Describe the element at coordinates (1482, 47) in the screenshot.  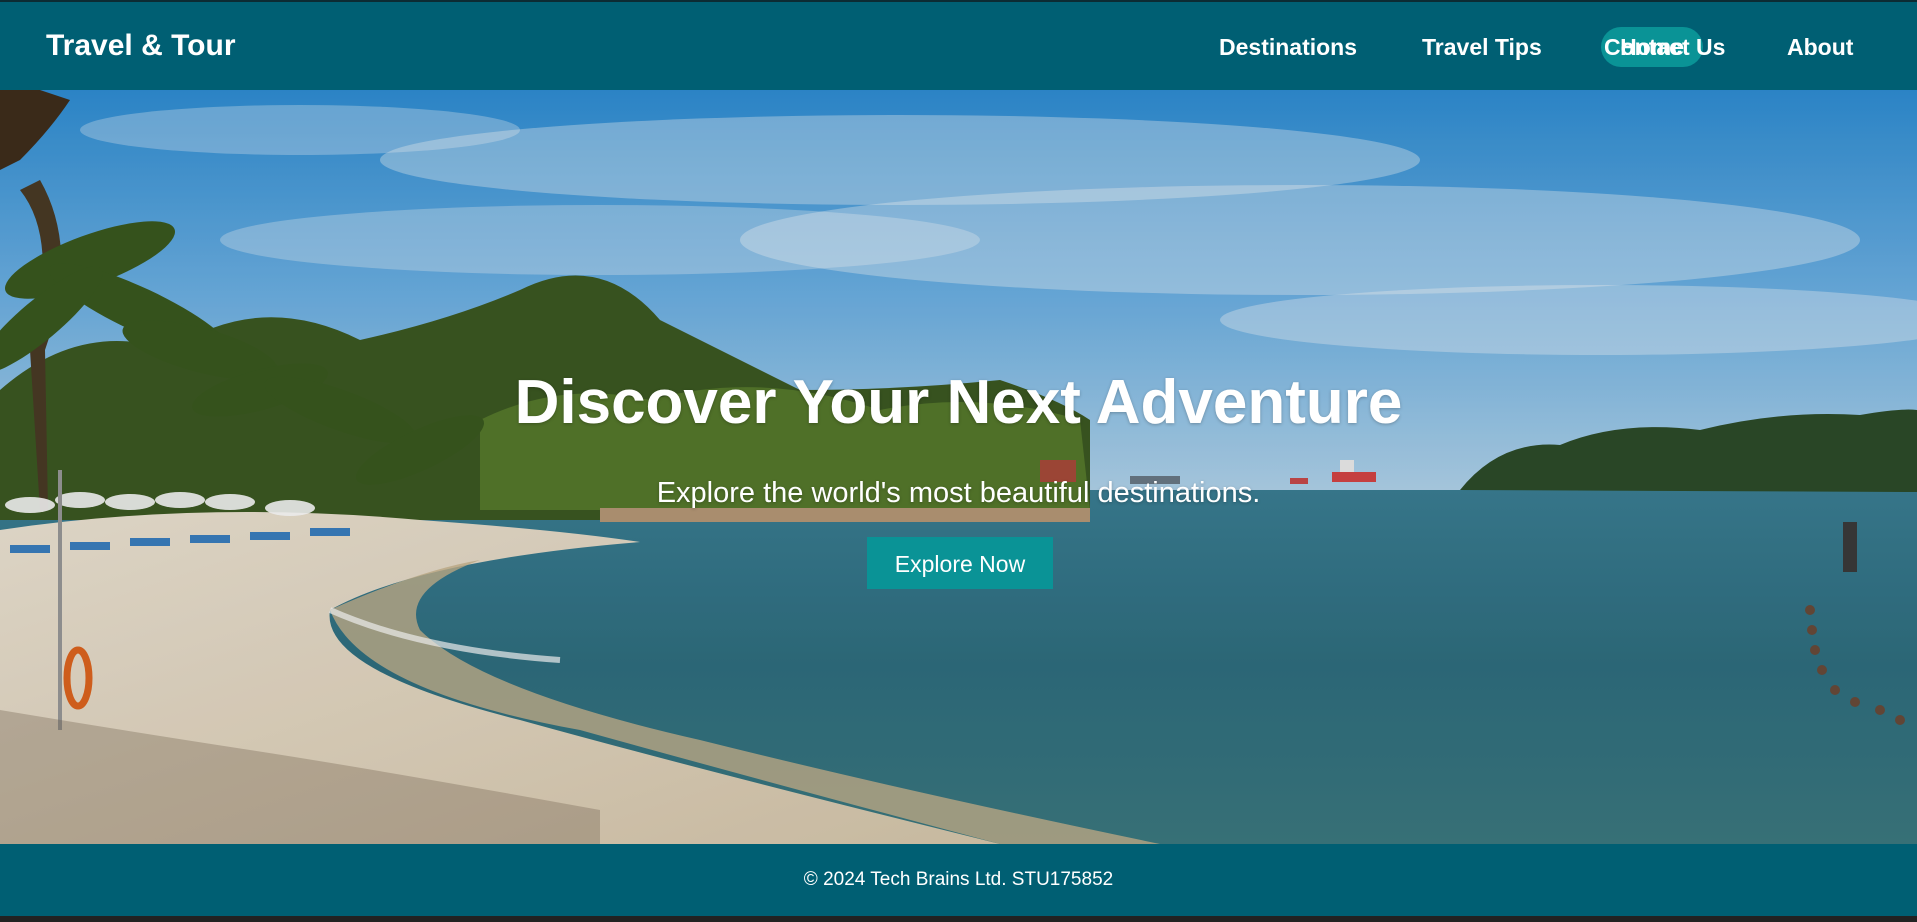
I see `nav-item-travel-tips: Travel Tips` at that location.